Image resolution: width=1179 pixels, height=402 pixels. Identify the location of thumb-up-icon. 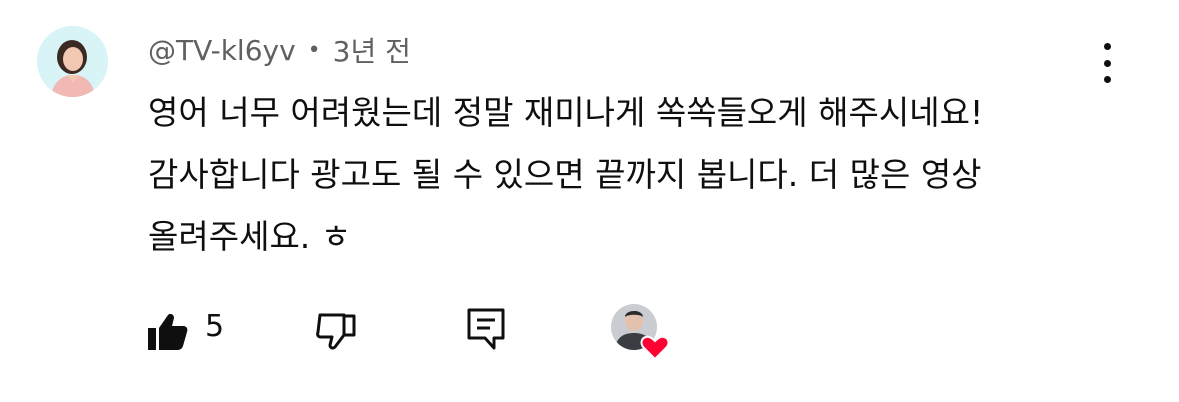
(168, 332).